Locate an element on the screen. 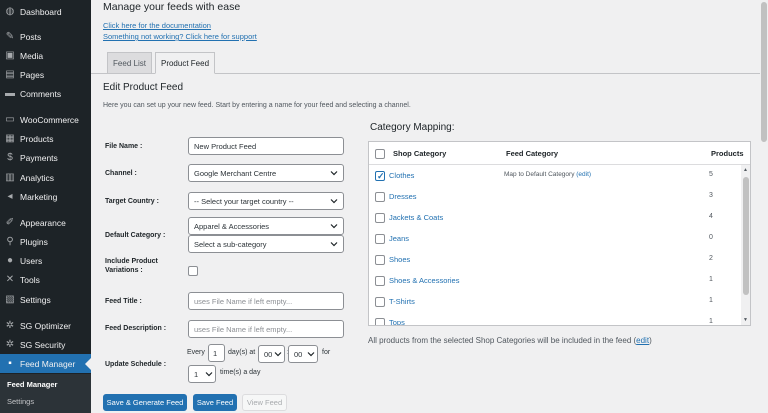 This screenshot has height=413, width=768. default-category-select: Apparel & Accessories is located at coordinates (266, 226).